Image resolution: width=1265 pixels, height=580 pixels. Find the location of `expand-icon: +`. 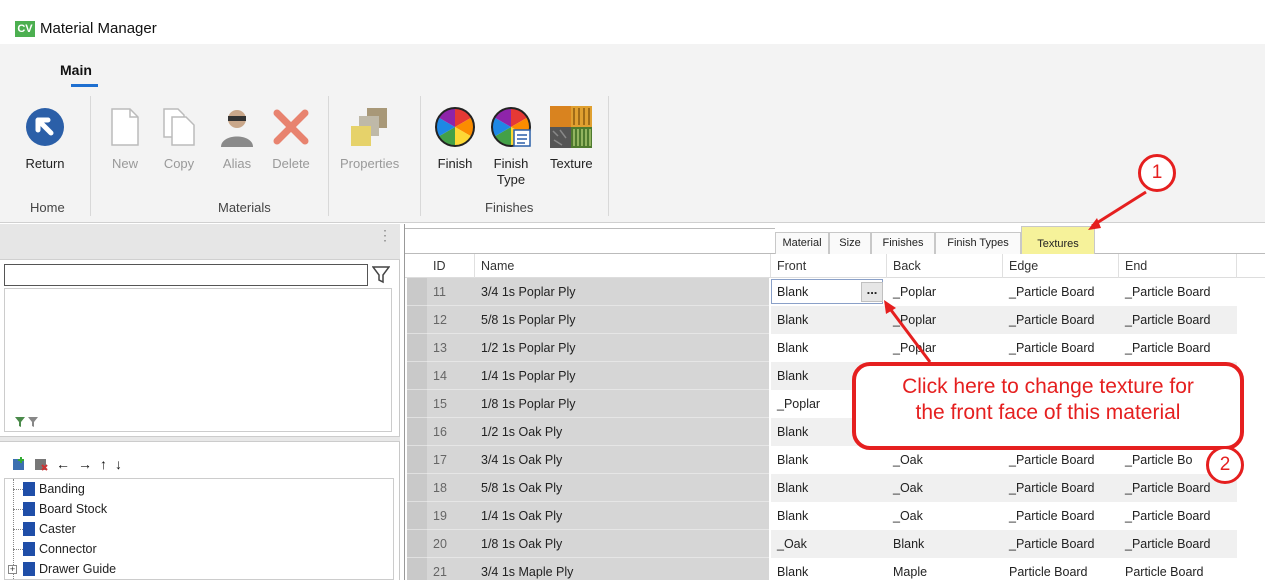

expand-icon: + is located at coordinates (12, 569).